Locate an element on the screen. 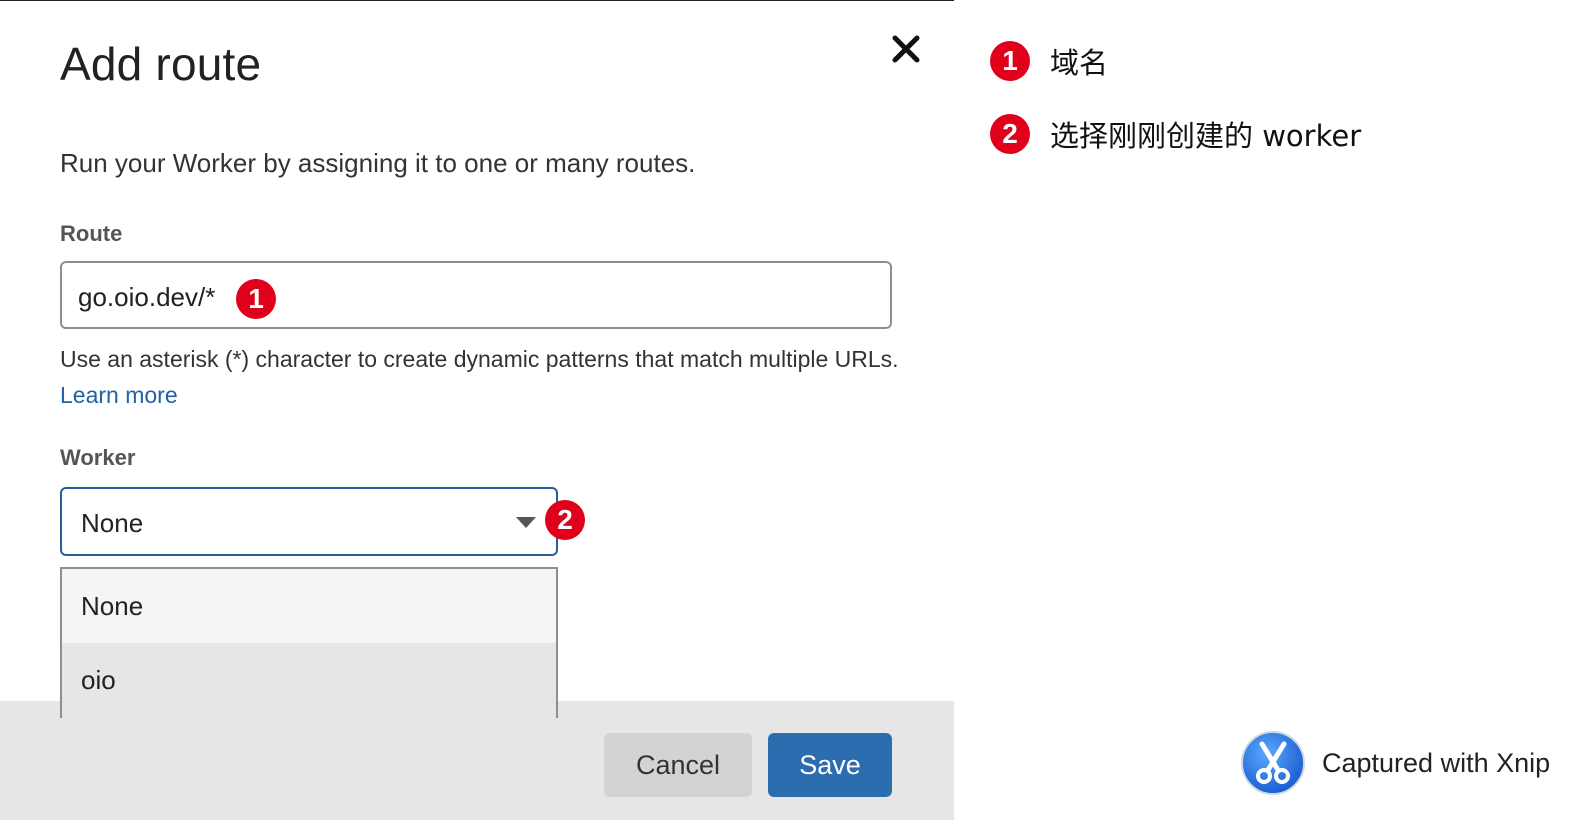  xnip-watermark-text: Captured with Xnip is located at coordinates (1436, 763).